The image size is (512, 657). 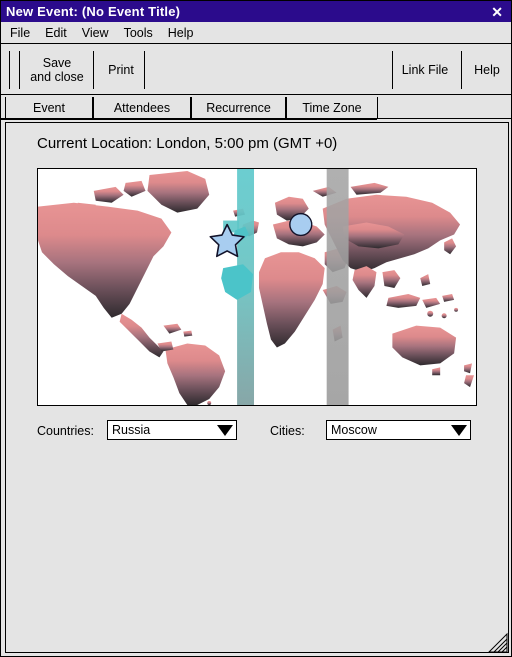 I want to click on location-selectors: Countries: Russia Cities: Moscow, so click(x=257, y=431).